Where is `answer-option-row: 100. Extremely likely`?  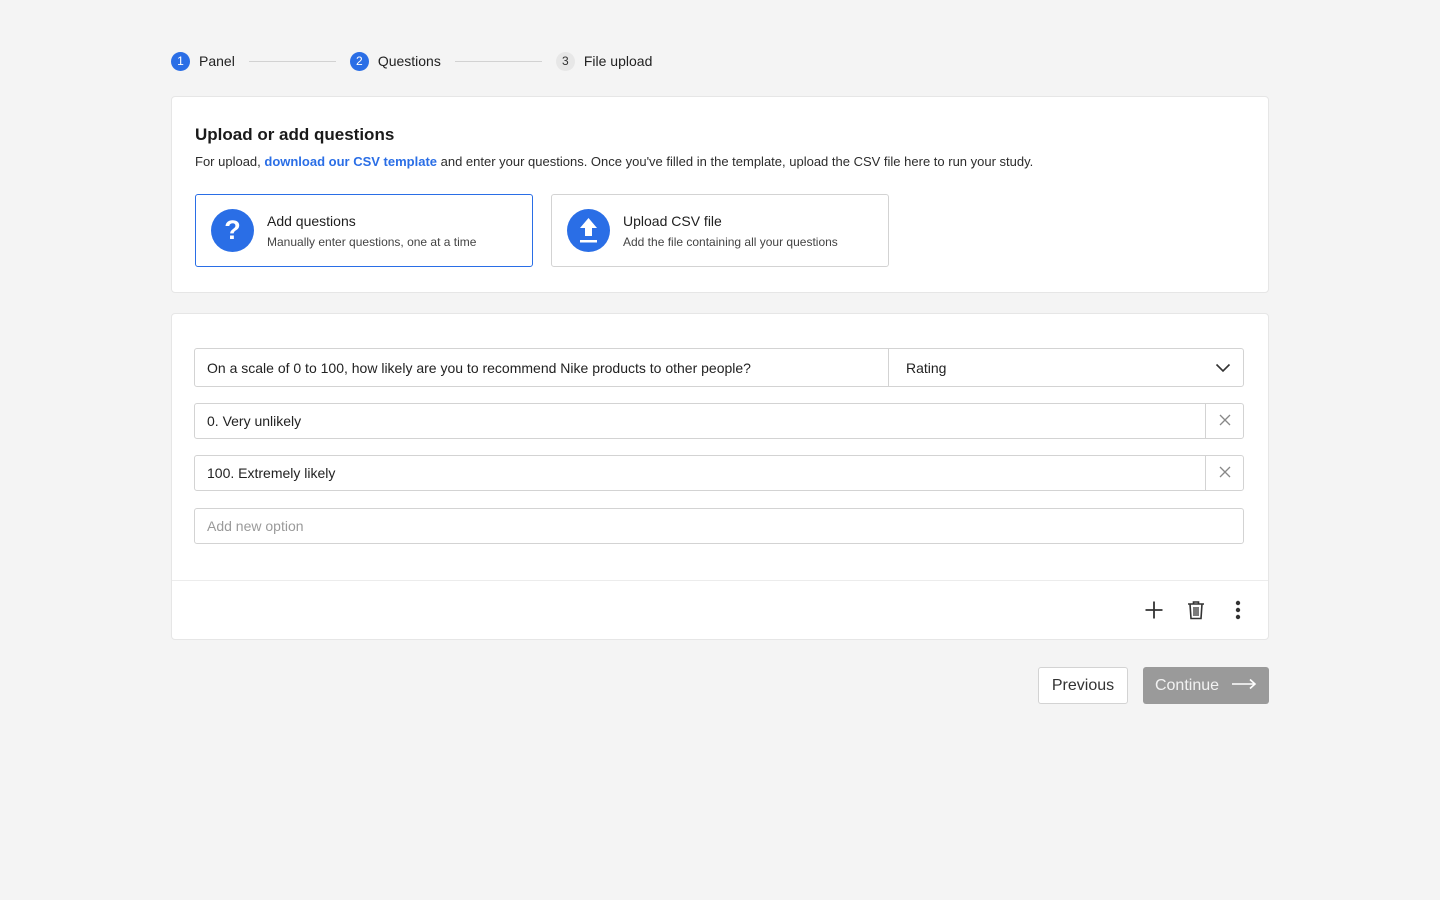 answer-option-row: 100. Extremely likely is located at coordinates (719, 473).